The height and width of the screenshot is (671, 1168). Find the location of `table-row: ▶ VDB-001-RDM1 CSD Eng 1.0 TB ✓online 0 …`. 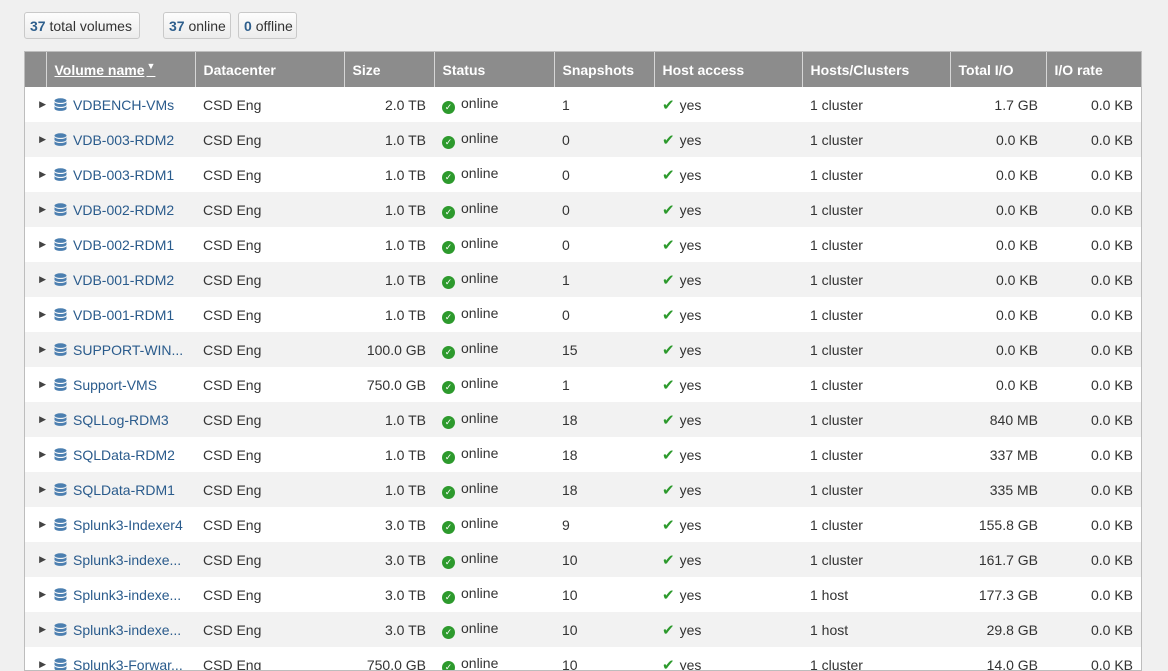

table-row: ▶ VDB-001-RDM1 CSD Eng 1.0 TB ✓online 0 … is located at coordinates (583, 314).